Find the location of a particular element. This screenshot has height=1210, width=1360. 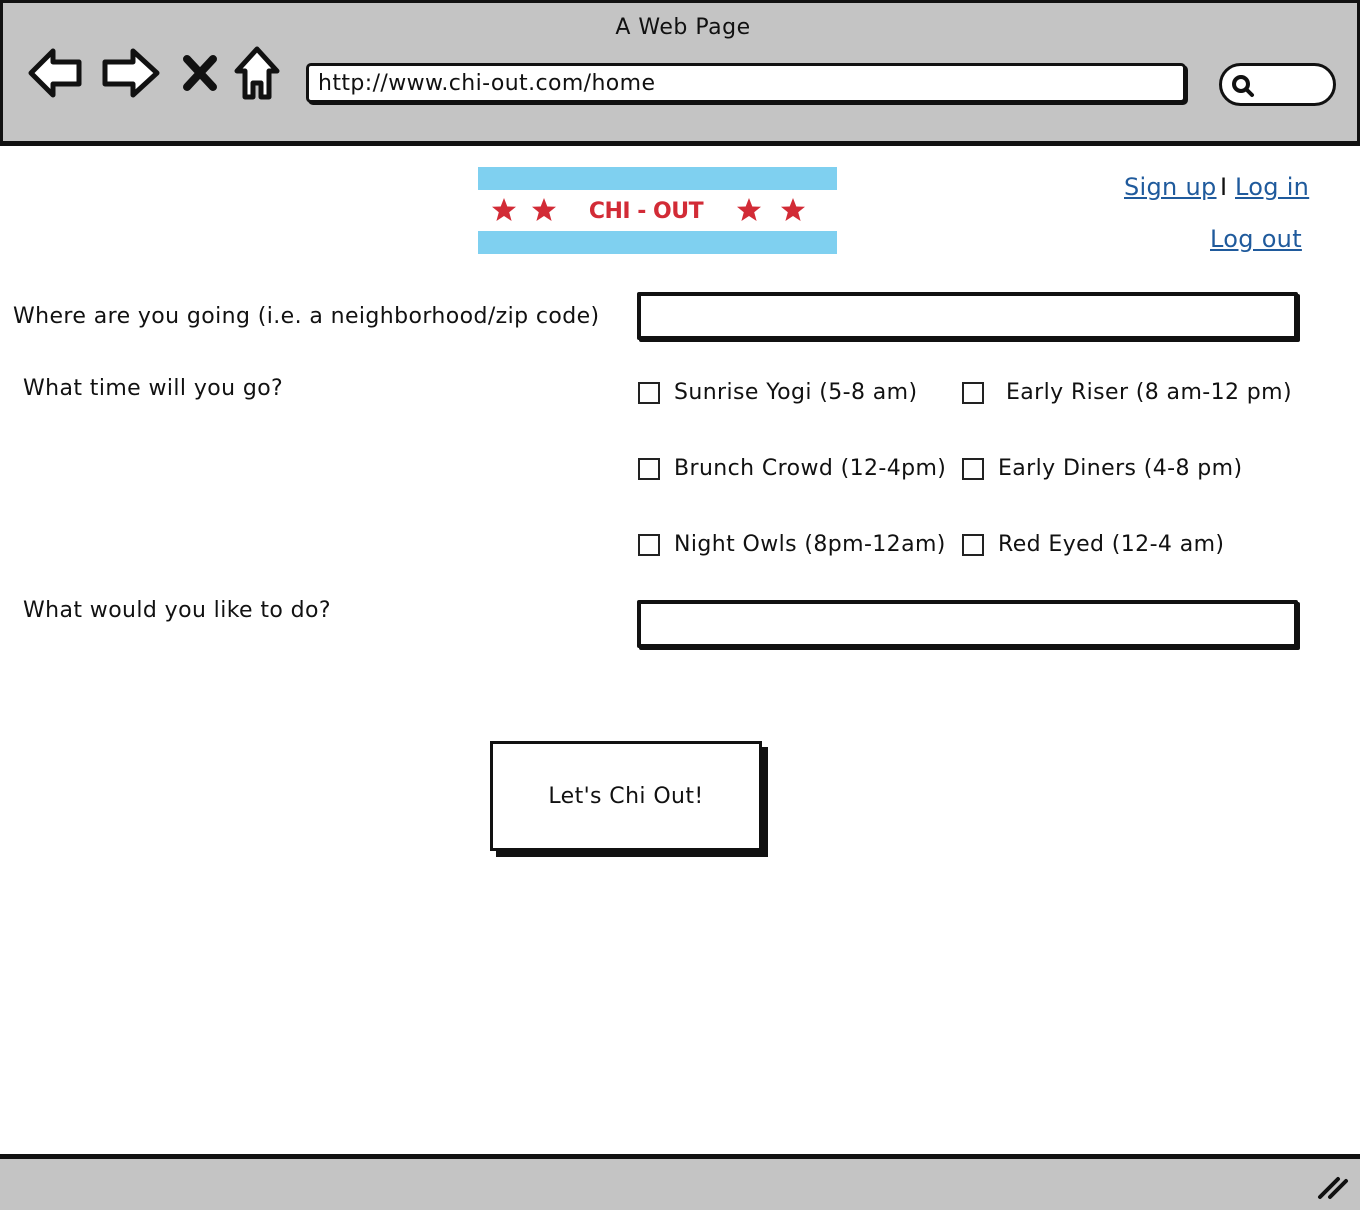

time-option-sunrise-yogi: Sunrise Yogi (5-8 am) is located at coordinates (777, 392).